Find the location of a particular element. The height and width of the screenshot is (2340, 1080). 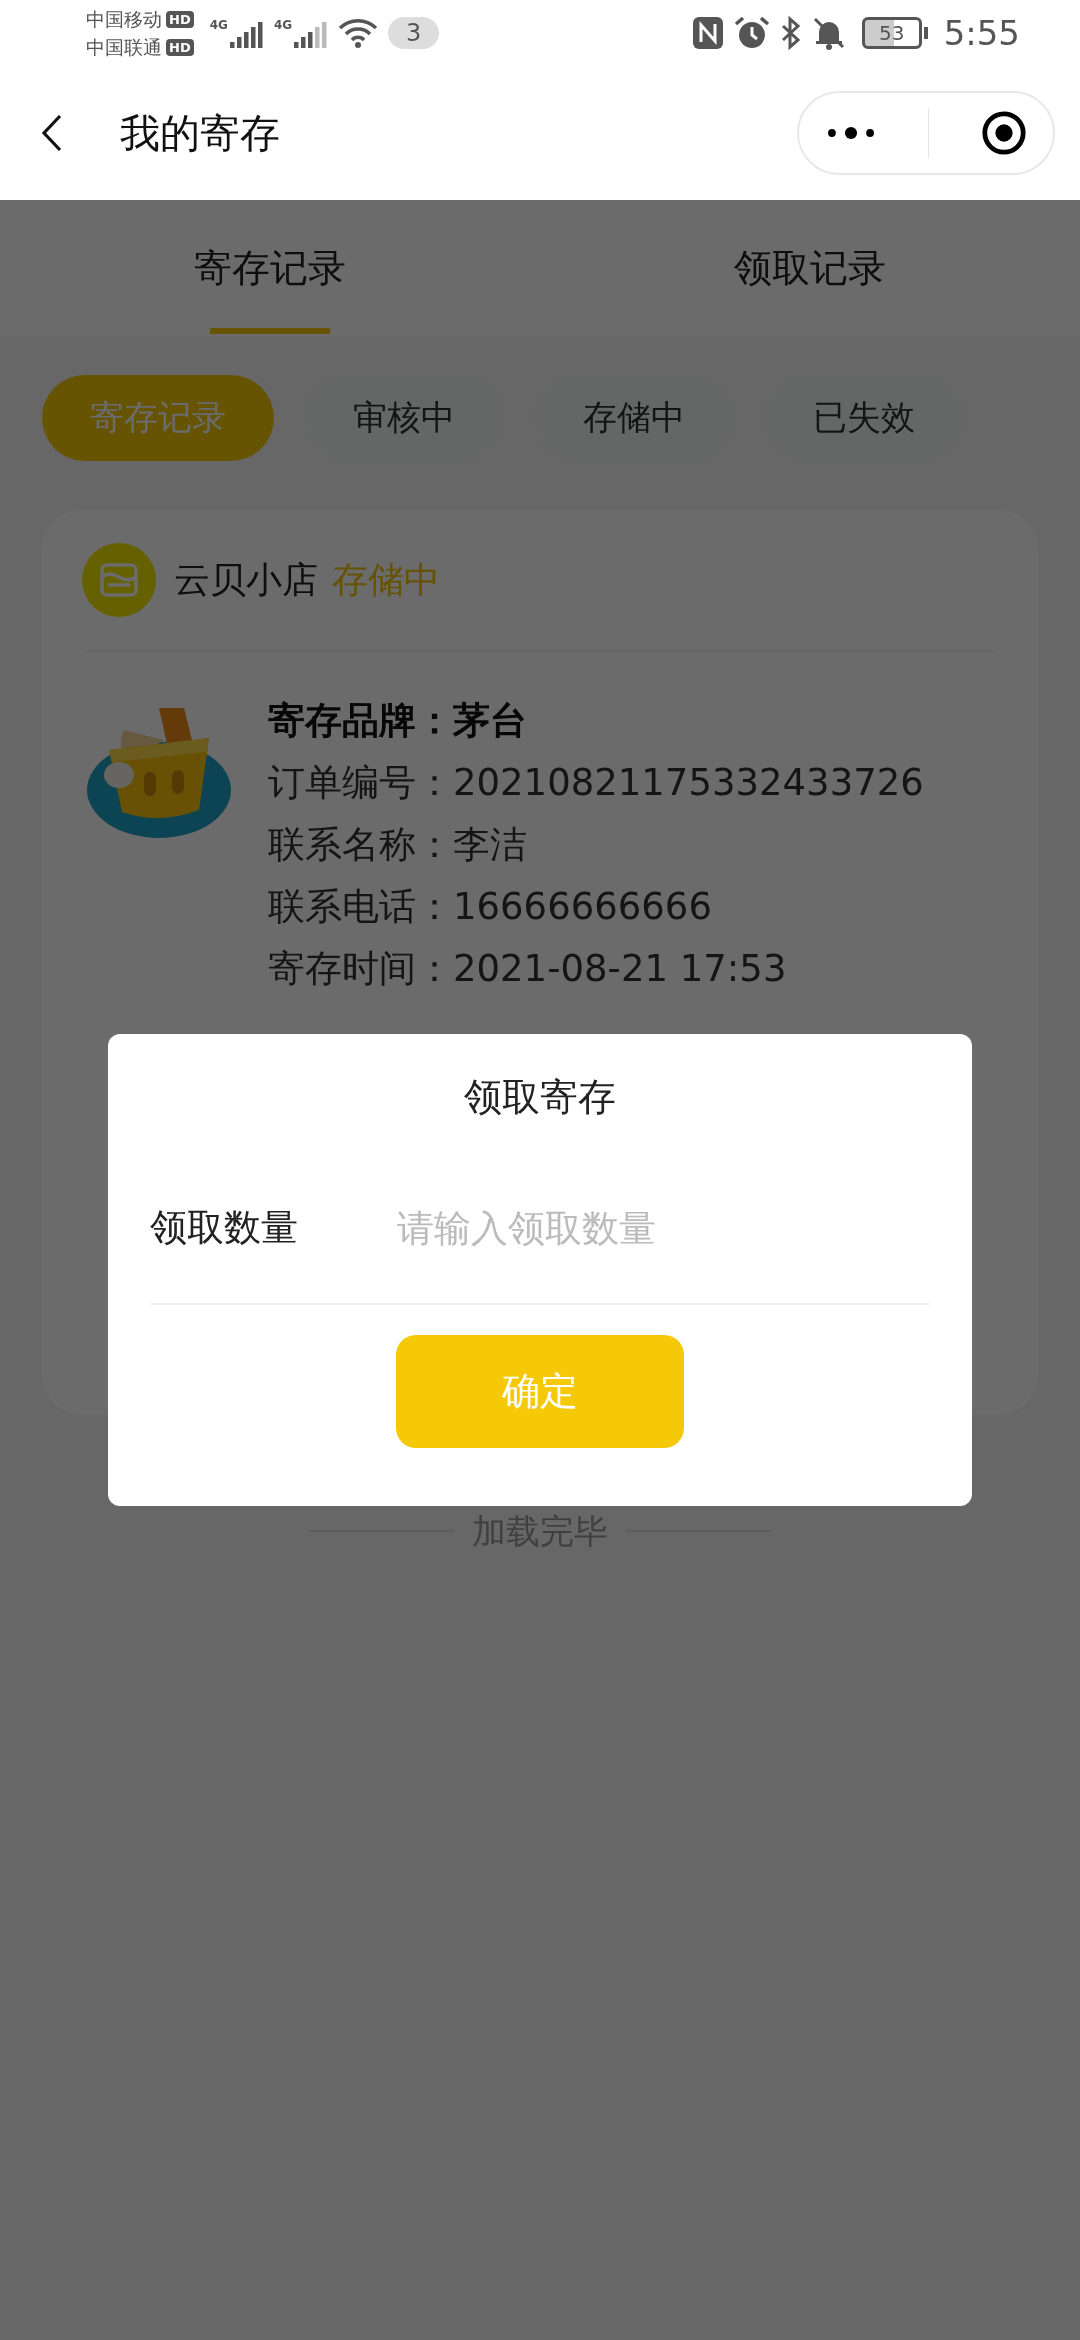

quantity-input: 请输入领取数量 is located at coordinates (662, 1228).